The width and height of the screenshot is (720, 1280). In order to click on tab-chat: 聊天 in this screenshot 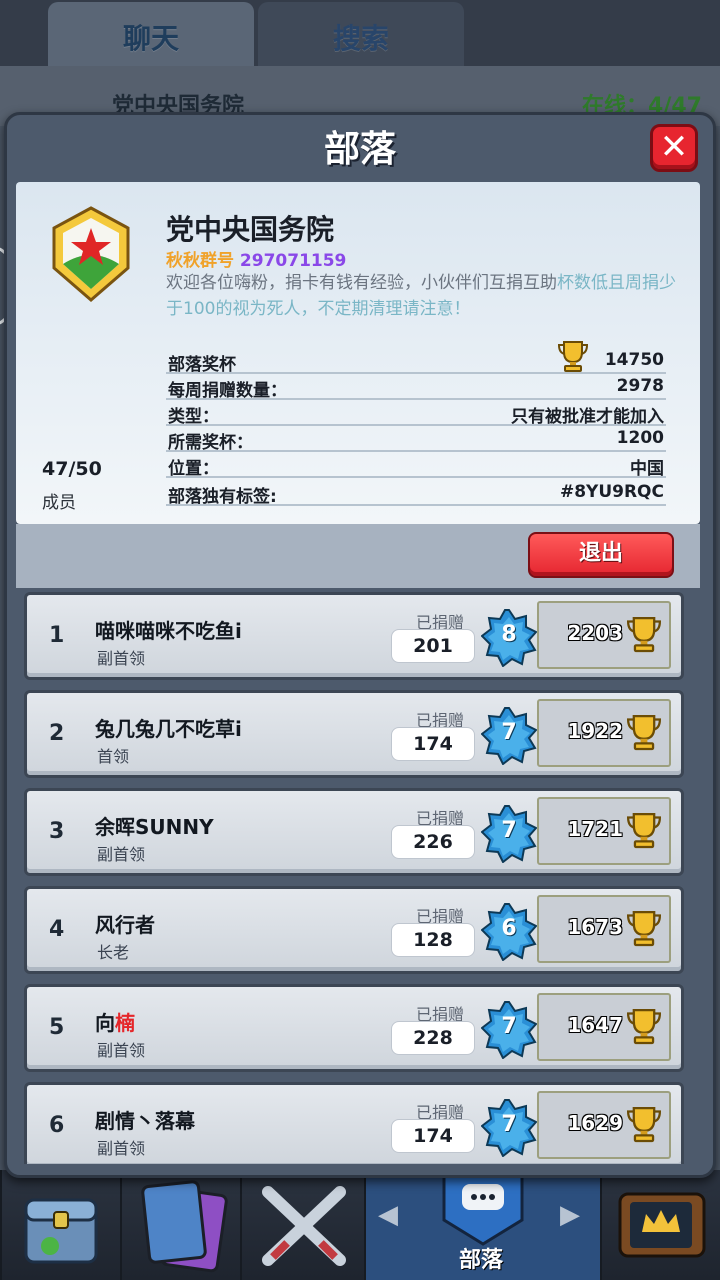, I will do `click(151, 34)`.